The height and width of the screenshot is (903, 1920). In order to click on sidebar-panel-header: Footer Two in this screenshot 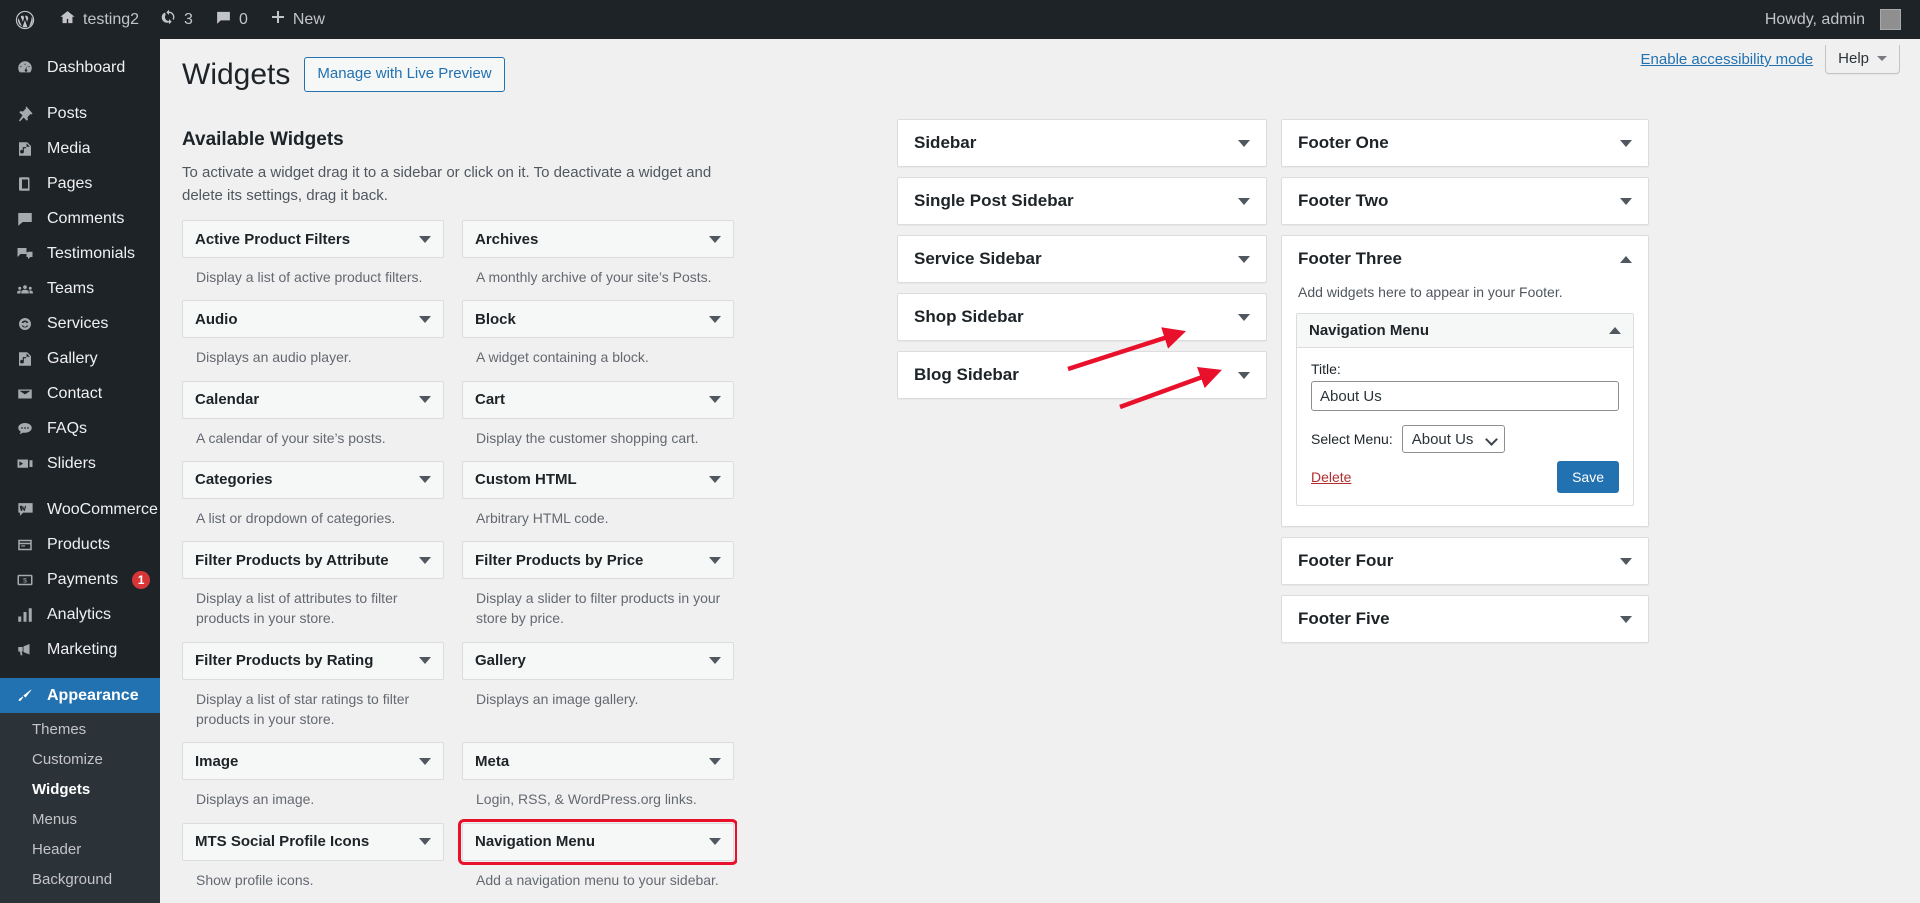, I will do `click(1465, 201)`.